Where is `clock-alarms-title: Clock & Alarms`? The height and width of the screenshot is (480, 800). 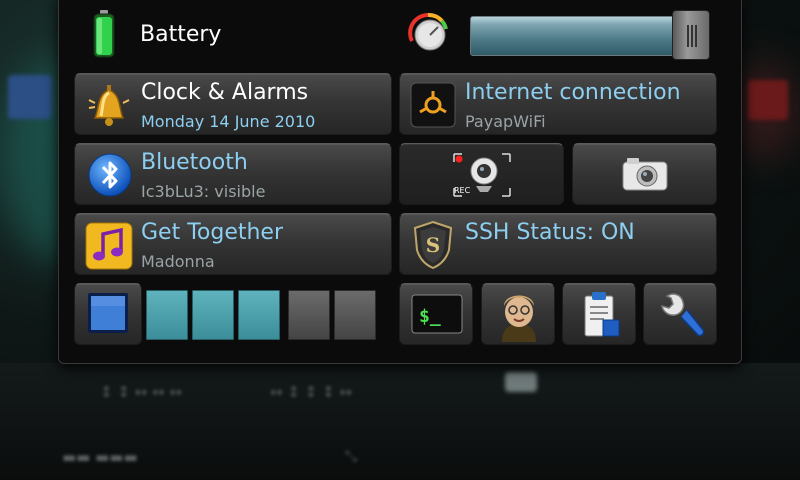 clock-alarms-title: Clock & Alarms is located at coordinates (225, 92).